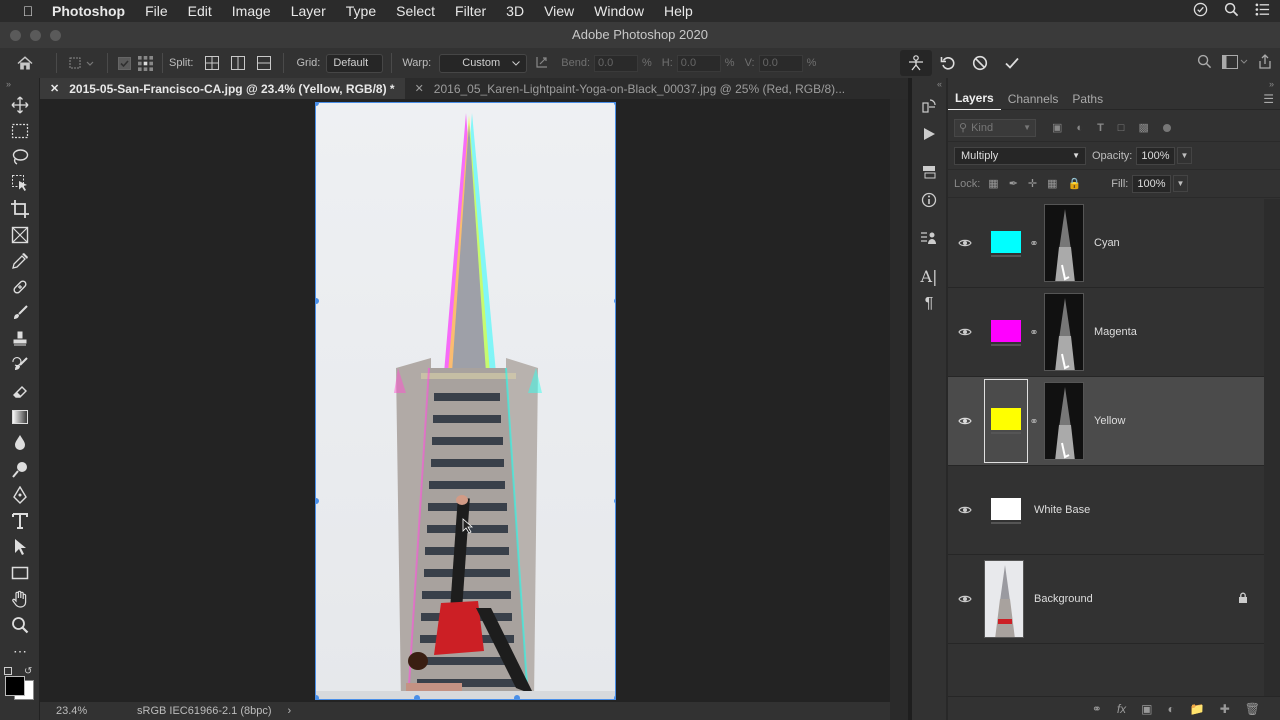  Describe the element at coordinates (616, 63) in the screenshot. I see `bend-input: 0.0` at that location.